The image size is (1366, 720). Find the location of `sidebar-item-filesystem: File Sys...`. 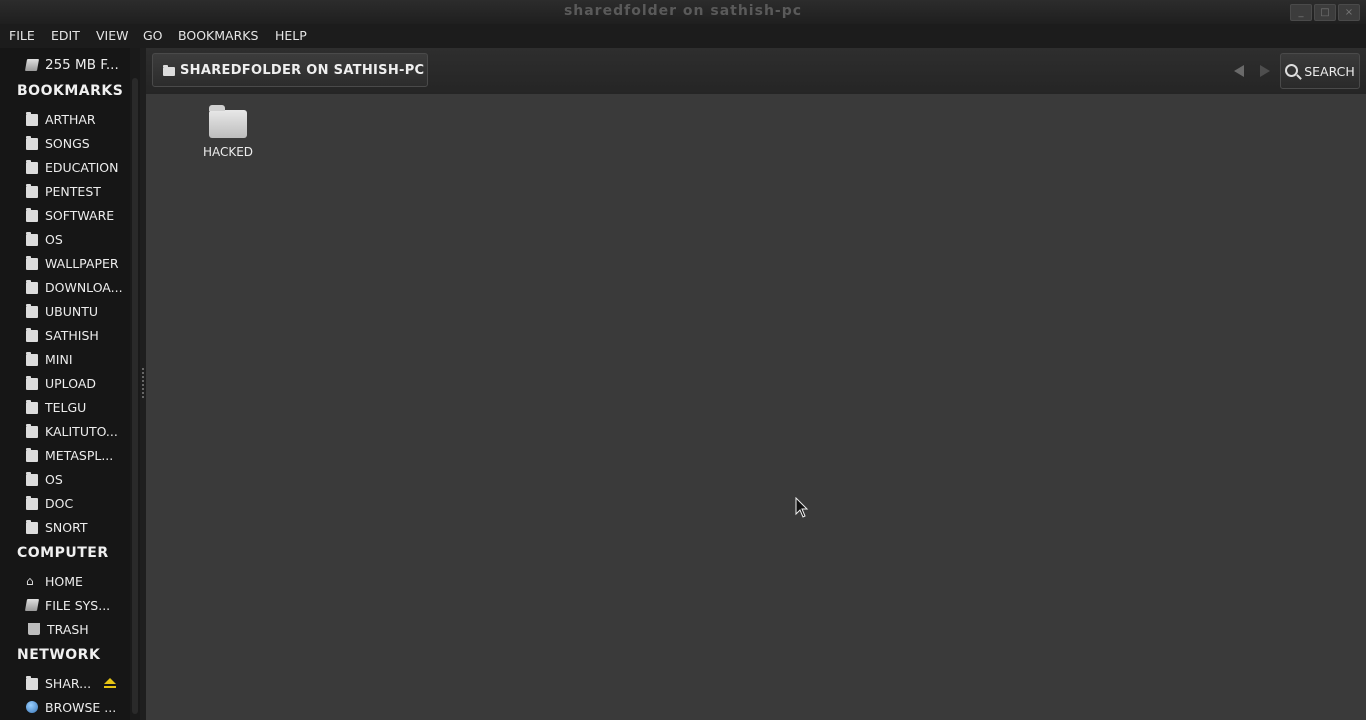

sidebar-item-filesystem: File Sys... is located at coordinates (67, 605).